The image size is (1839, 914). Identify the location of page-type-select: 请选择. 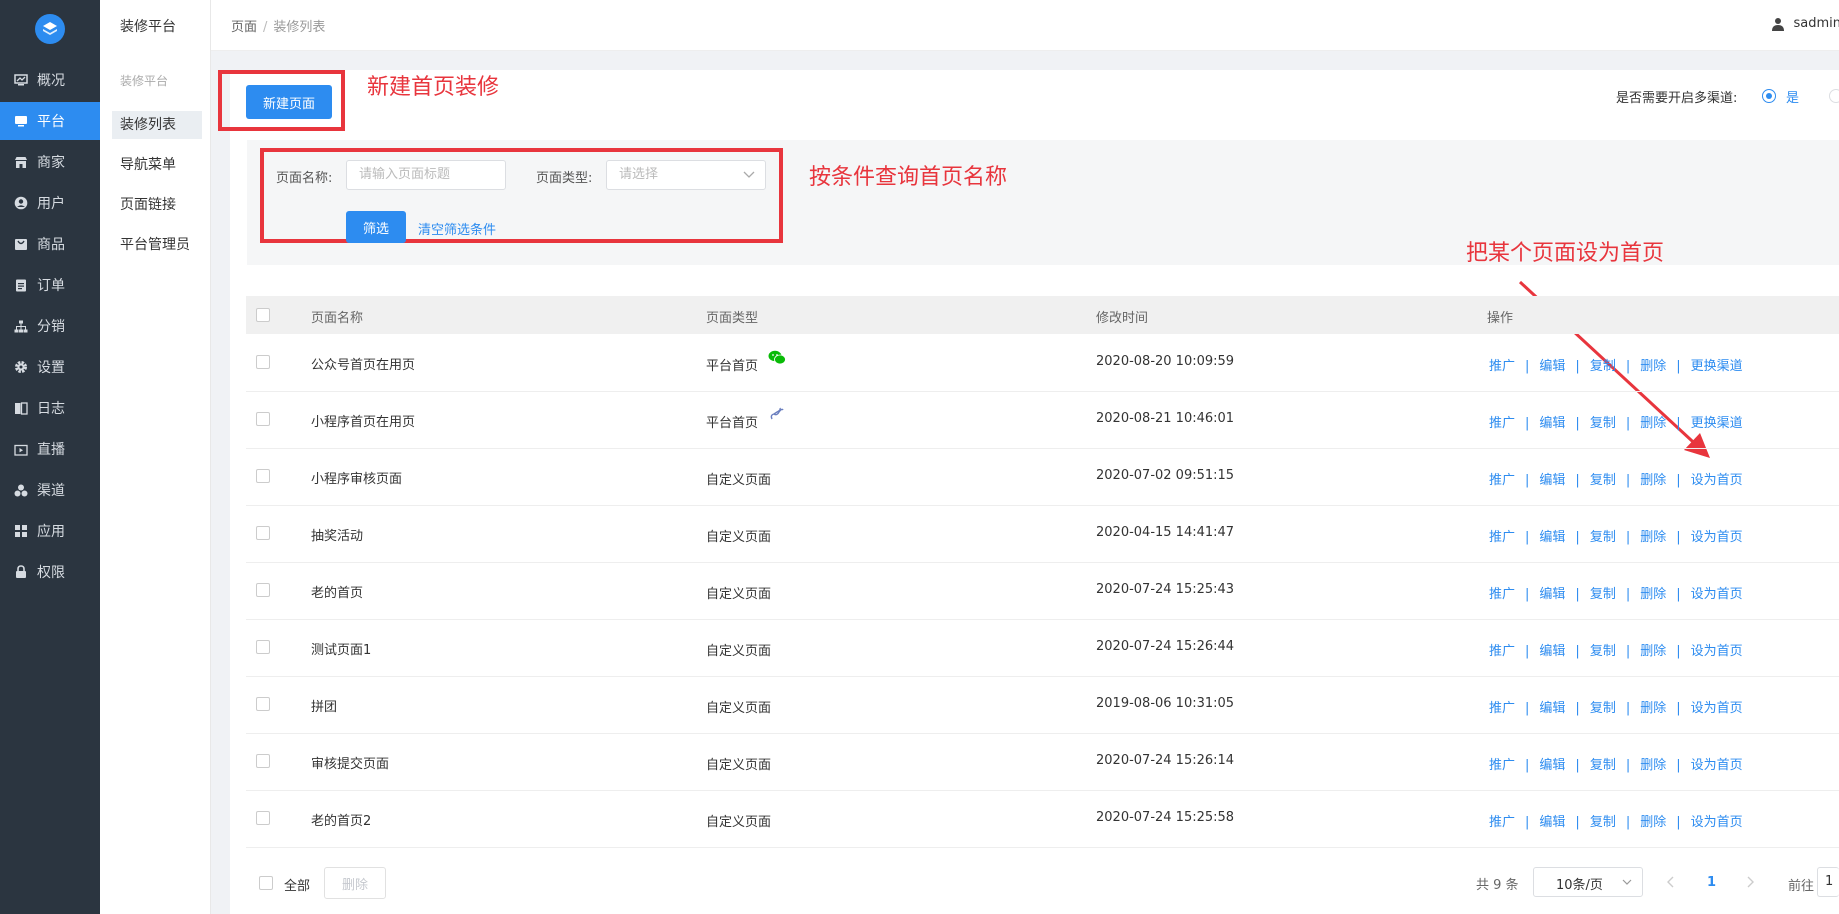
(686, 175).